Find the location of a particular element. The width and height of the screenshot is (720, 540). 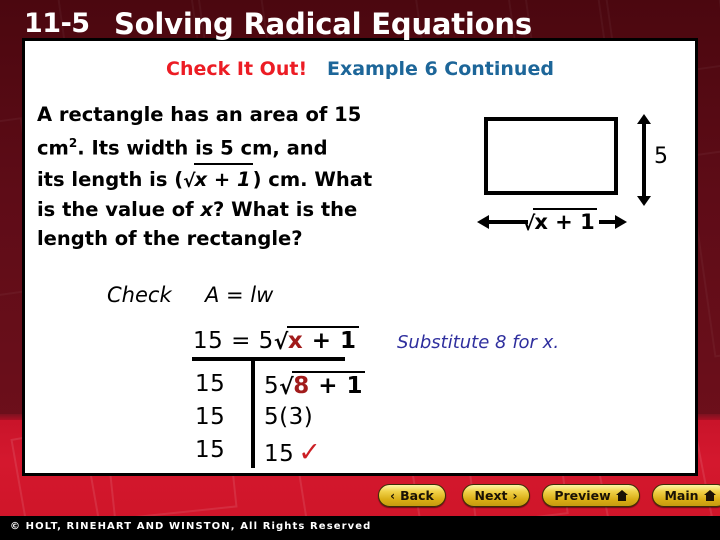

header-check-it-out: Check It Out! is located at coordinates (237, 69).